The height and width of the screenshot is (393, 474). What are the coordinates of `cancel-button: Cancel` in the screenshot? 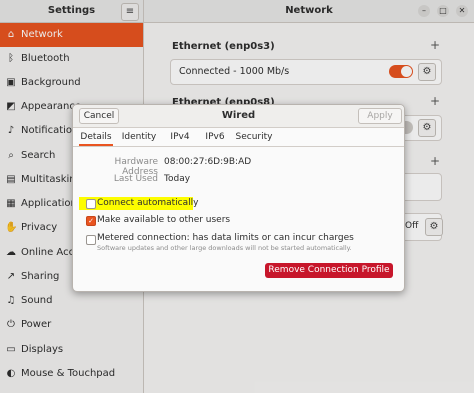 It's located at (99, 116).